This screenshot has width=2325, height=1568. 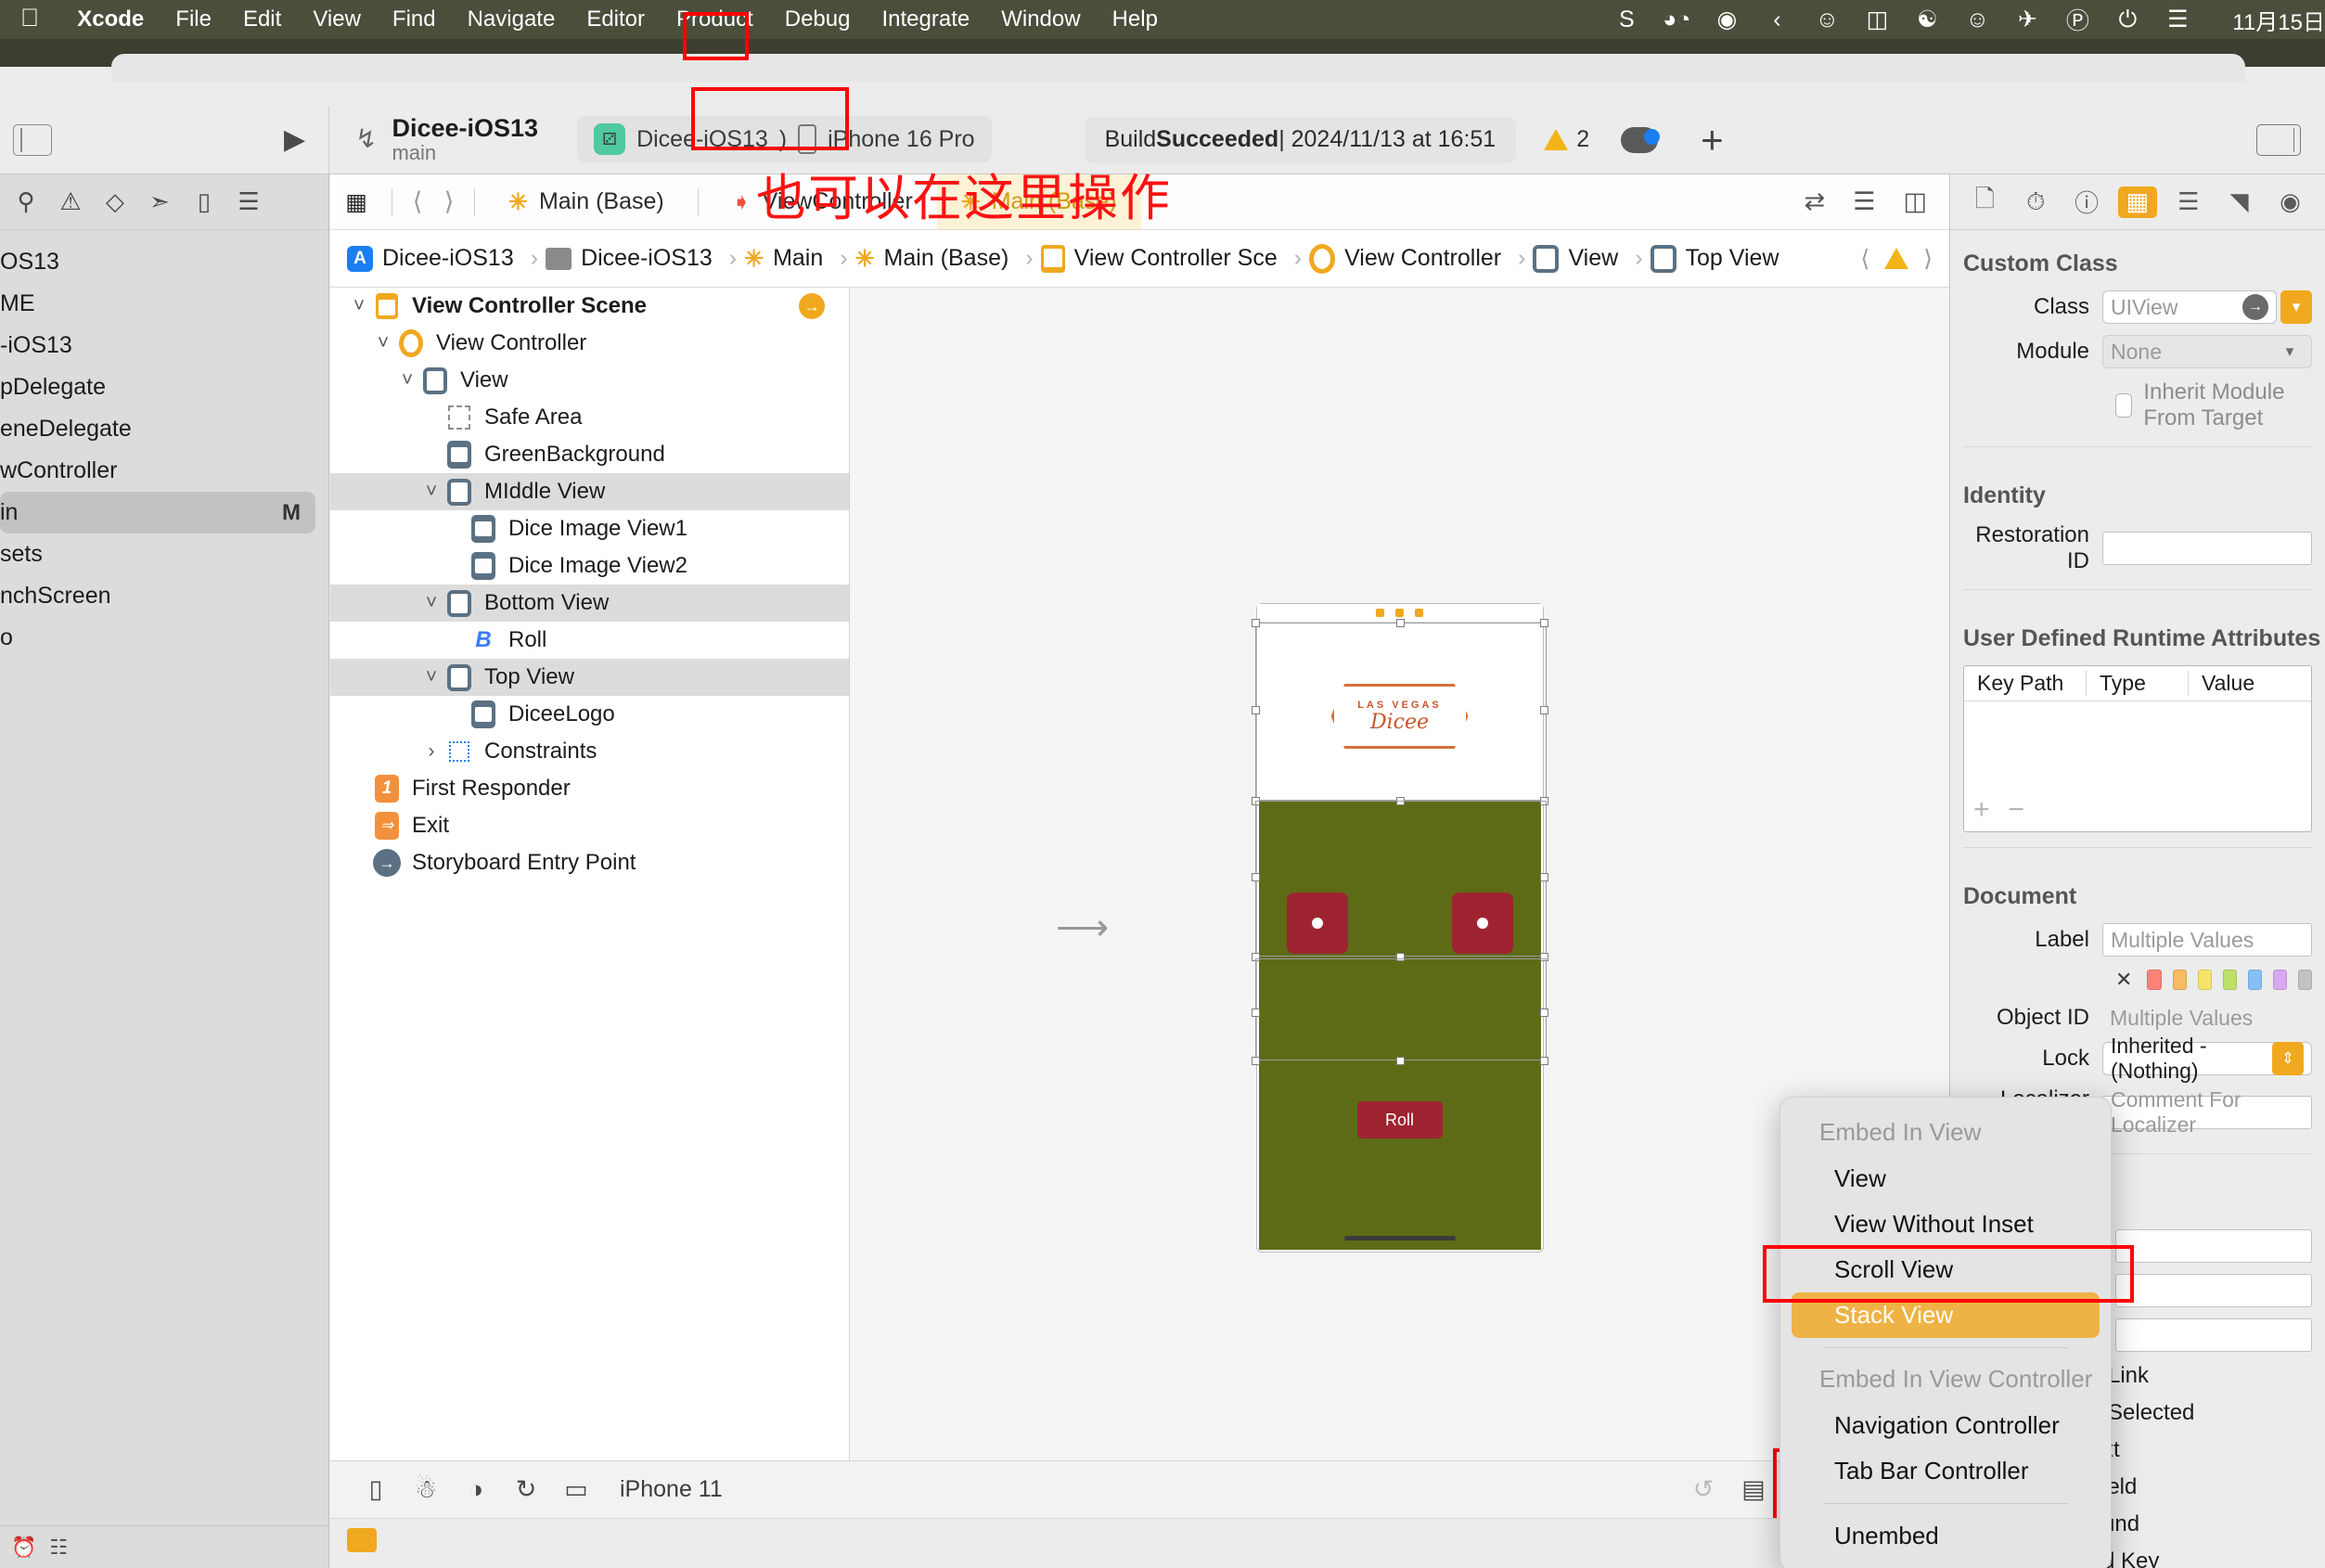 I want to click on breadcrumb-item-top-view: Top View, so click(x=1720, y=259).